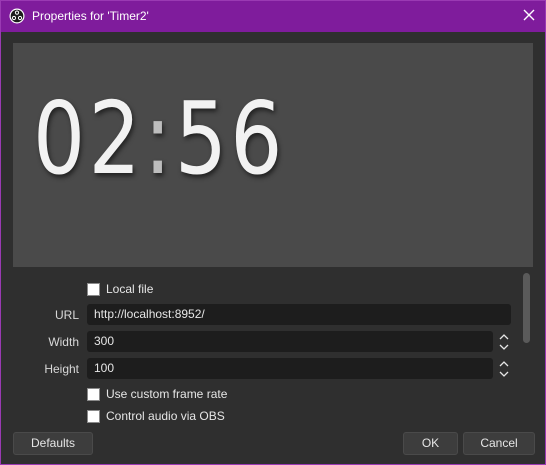 The height and width of the screenshot is (465, 546). What do you see at coordinates (93, 394) in the screenshot?
I see `custom-frame-rate-checkbox` at bounding box center [93, 394].